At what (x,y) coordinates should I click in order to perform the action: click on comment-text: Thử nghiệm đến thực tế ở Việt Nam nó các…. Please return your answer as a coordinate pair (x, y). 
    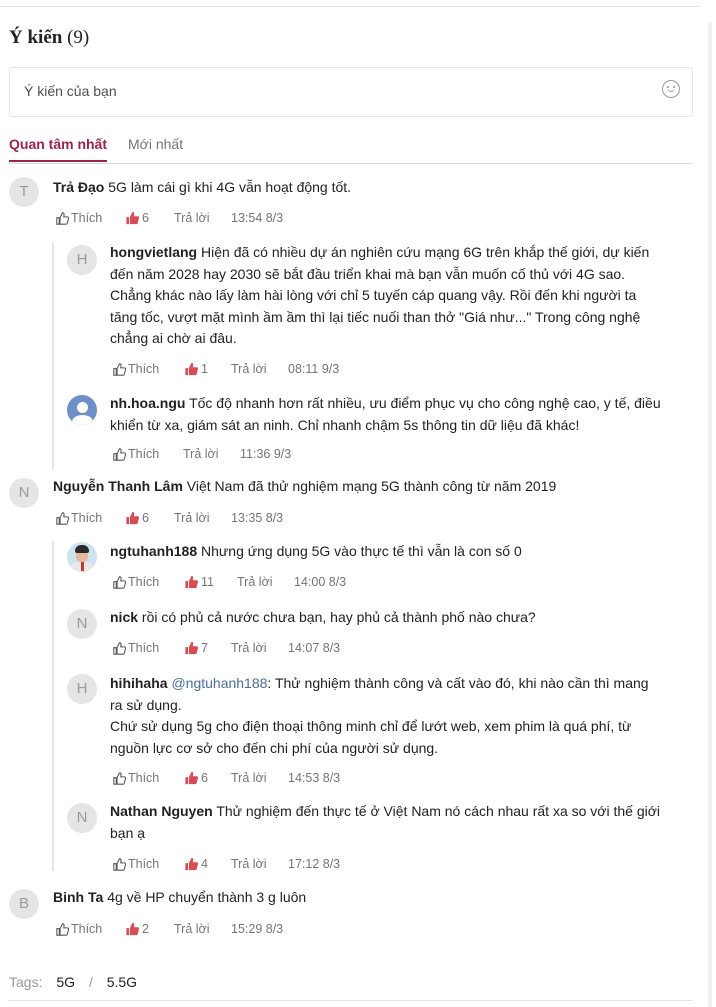
    Looking at the image, I should click on (438, 811).